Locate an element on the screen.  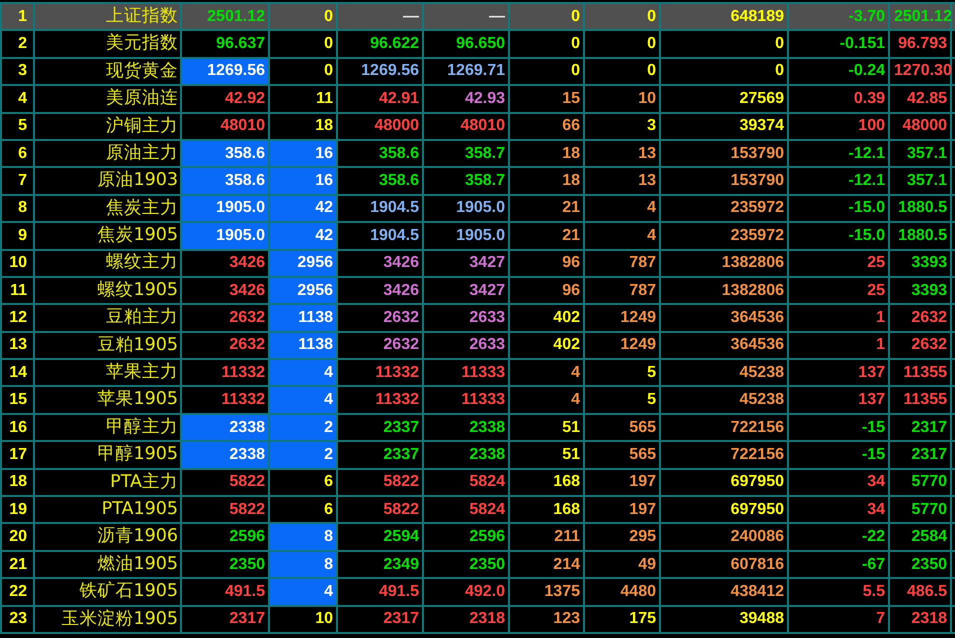
quote-row: 5 沪铜主力 48010 18 48000 48010 66 3 39374 100 48000 is located at coordinates (478, 126).